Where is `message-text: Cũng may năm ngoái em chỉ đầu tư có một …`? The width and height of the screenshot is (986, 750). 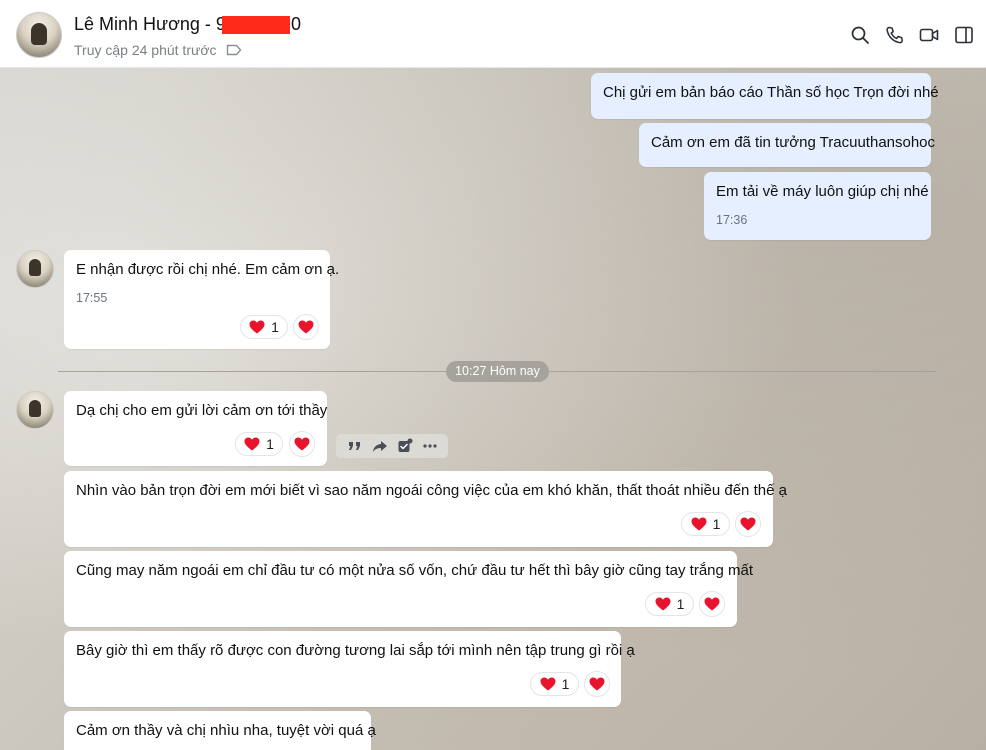
message-text: Cũng may năm ngoái em chỉ đầu tư có một … is located at coordinates (415, 570).